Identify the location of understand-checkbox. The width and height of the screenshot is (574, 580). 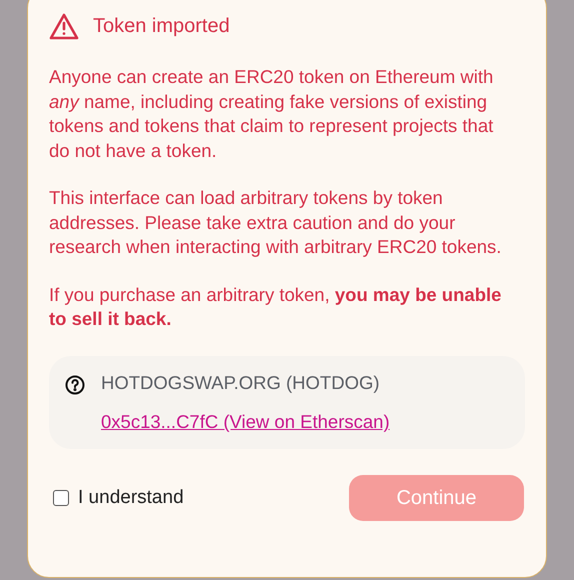
(61, 498).